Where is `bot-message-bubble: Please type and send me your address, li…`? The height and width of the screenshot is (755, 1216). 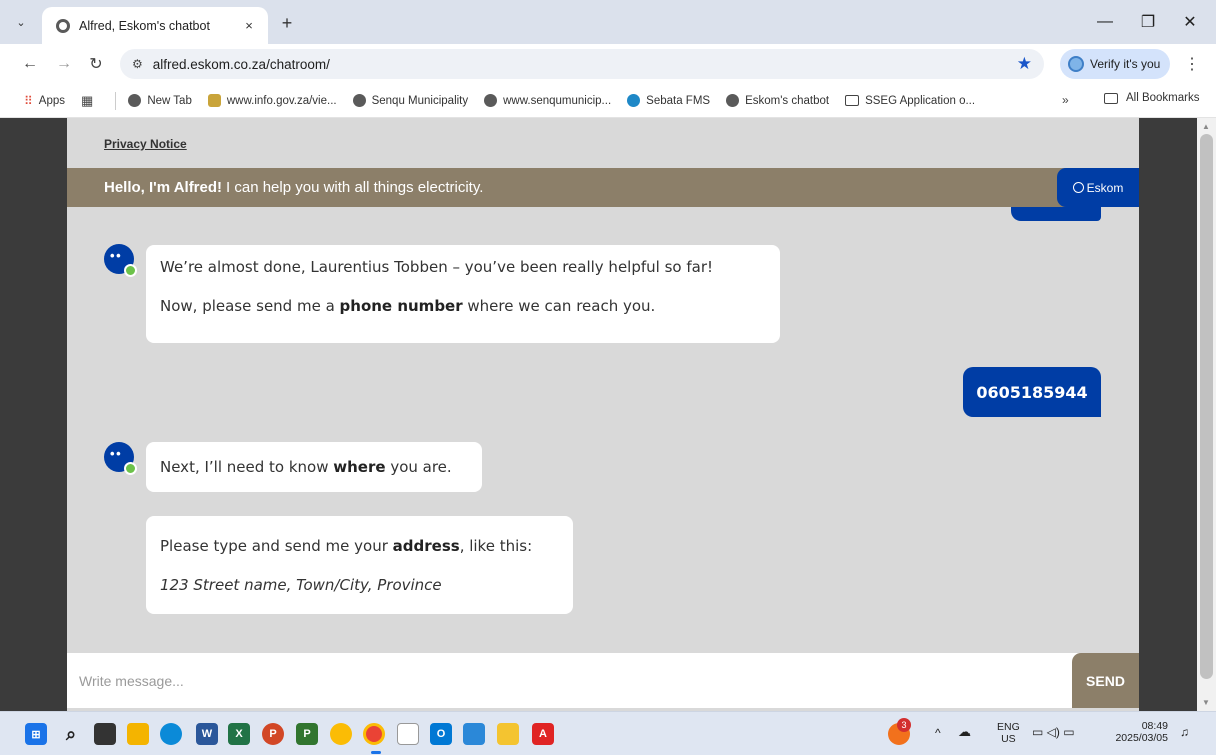 bot-message-bubble: Please type and send me your address, li… is located at coordinates (359, 565).